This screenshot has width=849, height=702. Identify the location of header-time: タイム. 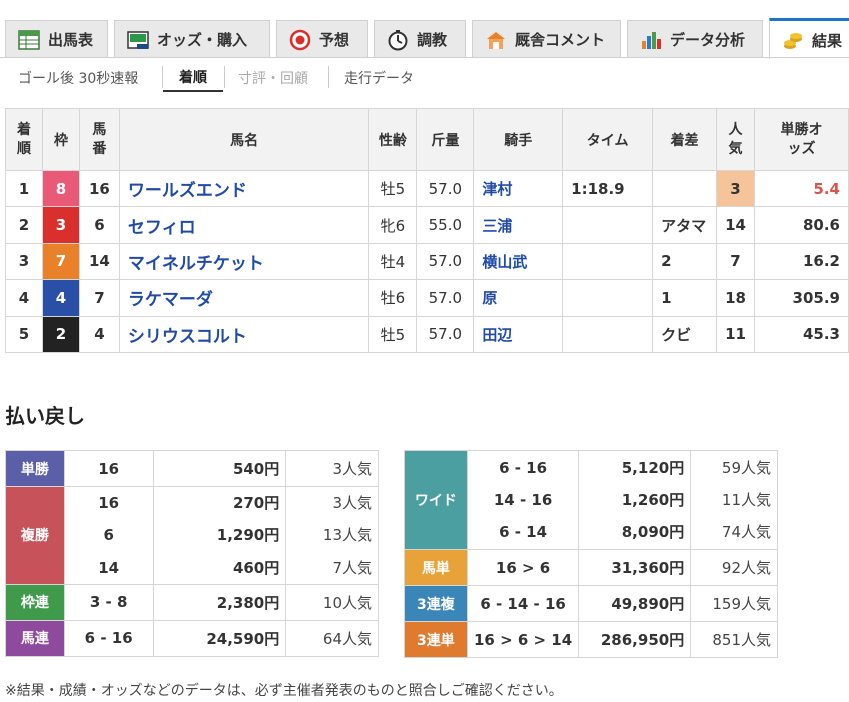
(608, 139).